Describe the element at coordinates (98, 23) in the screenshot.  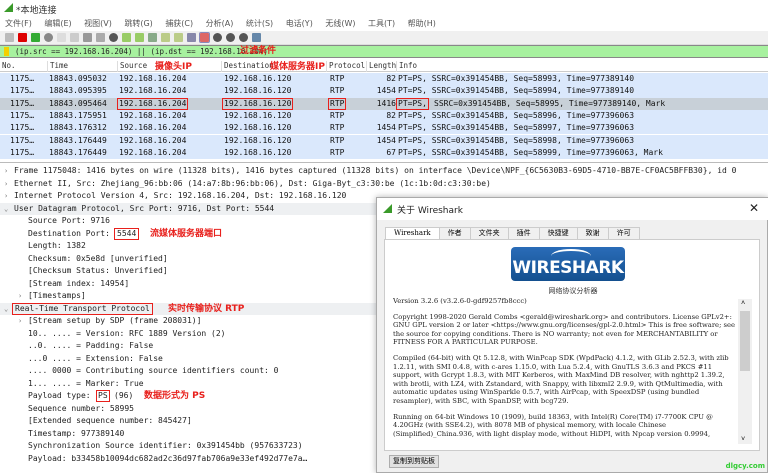
I see `menu-item: 视图(V)` at that location.